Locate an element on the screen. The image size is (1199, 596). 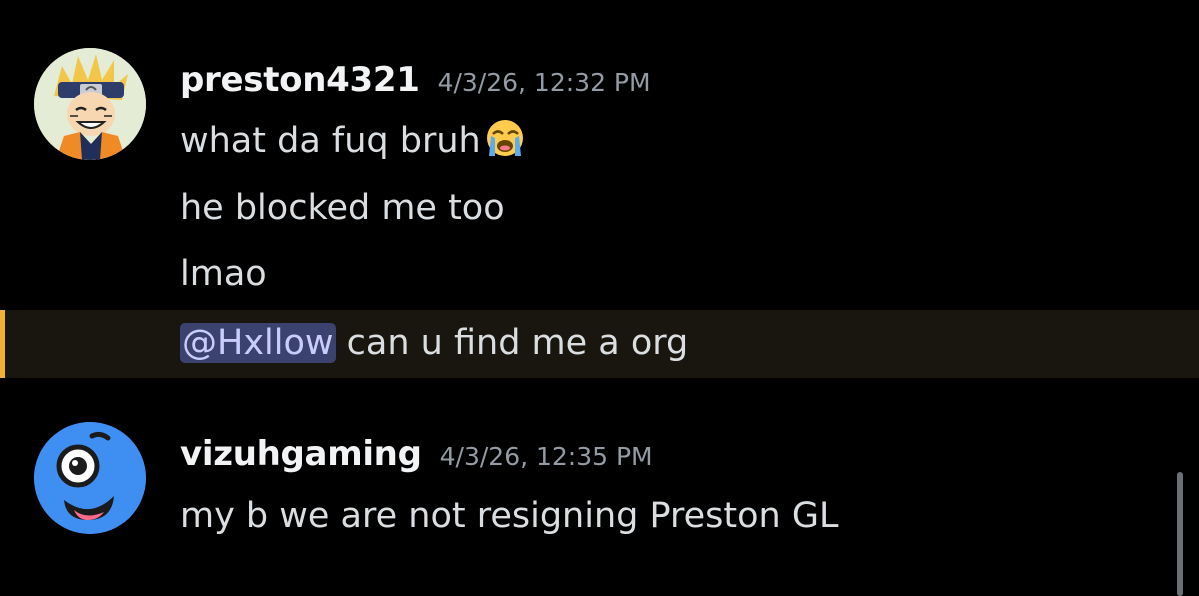
message-text: what da fuq bruh is located at coordinates (354, 140).